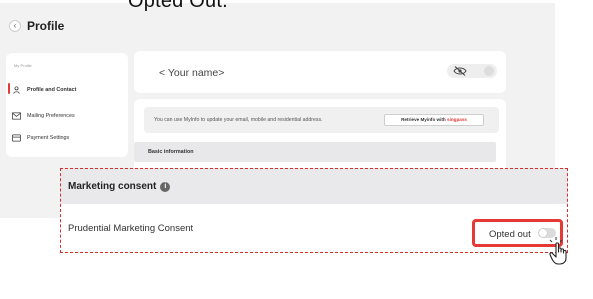 This screenshot has height=299, width=593. I want to click on name-card: < Your name>, so click(320, 72).